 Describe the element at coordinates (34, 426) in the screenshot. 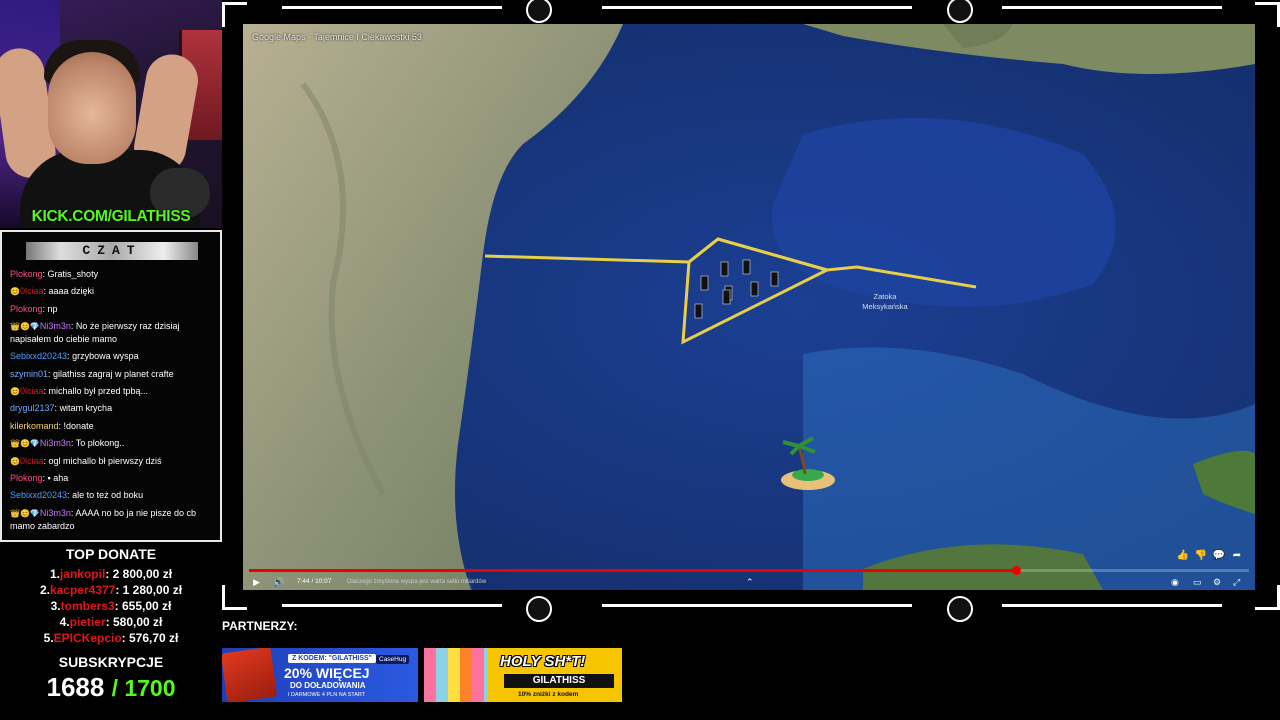

I see `chat-username: kilerkomand` at that location.